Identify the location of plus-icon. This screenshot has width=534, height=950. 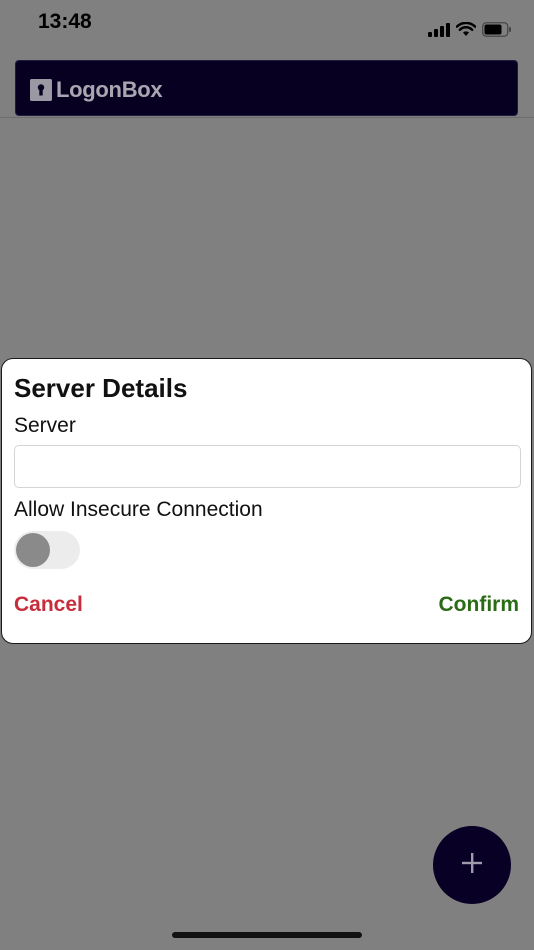
(472, 865).